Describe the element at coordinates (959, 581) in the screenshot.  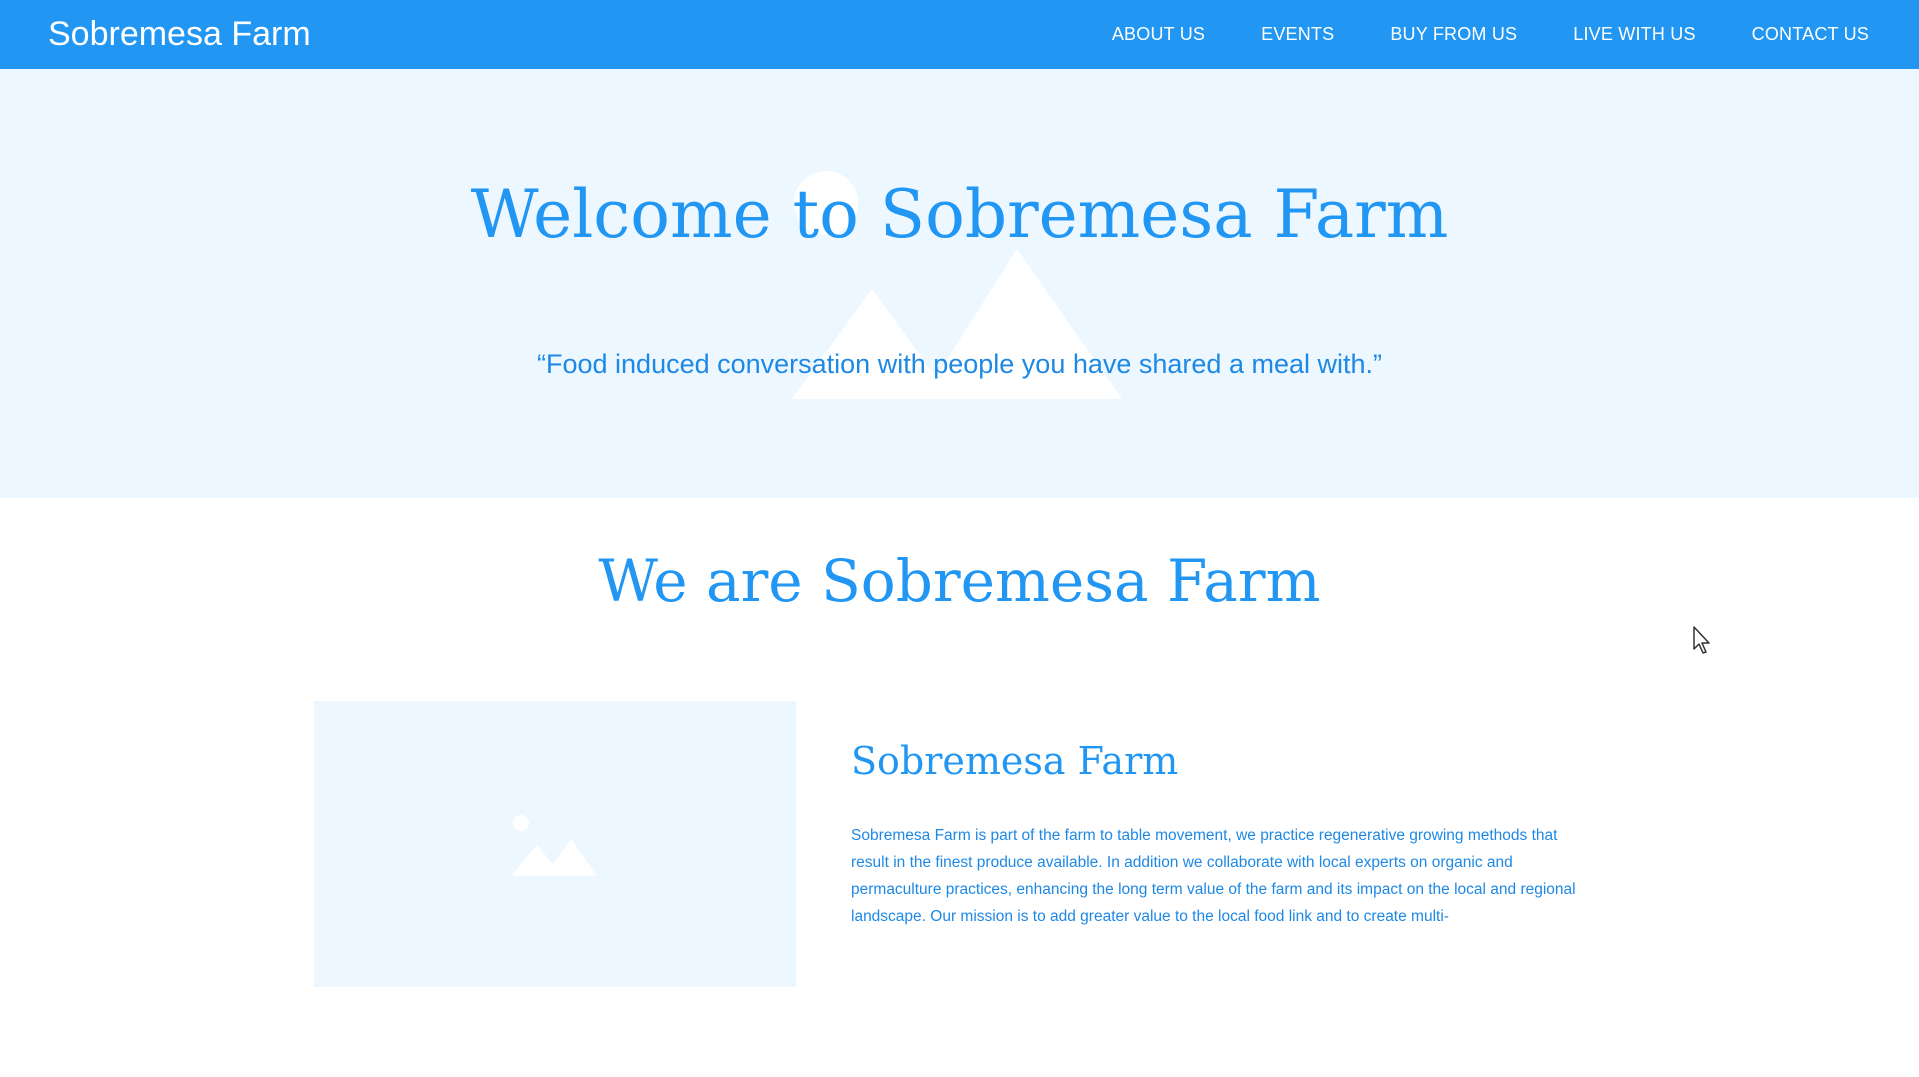
I see `about-section-title: We are Sobremesa Farm` at that location.